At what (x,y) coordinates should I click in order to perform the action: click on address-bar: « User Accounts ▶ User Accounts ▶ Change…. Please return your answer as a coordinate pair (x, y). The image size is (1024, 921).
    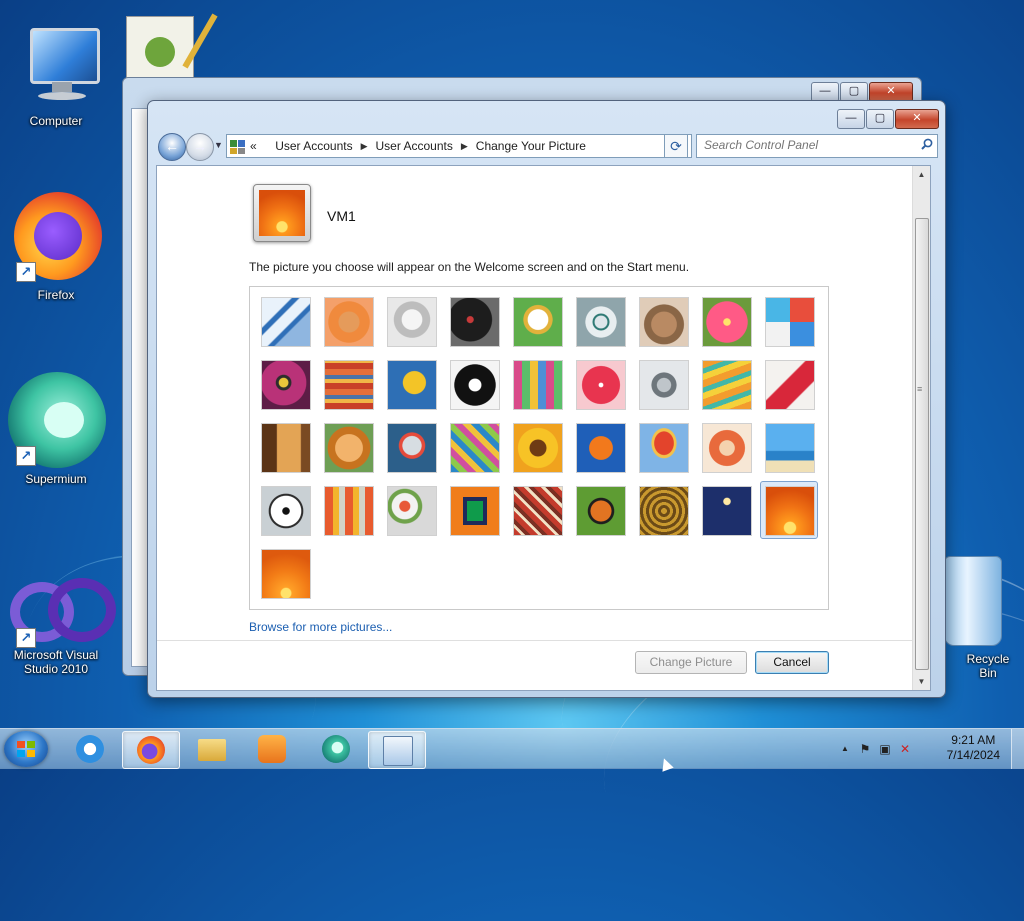
    Looking at the image, I should click on (459, 146).